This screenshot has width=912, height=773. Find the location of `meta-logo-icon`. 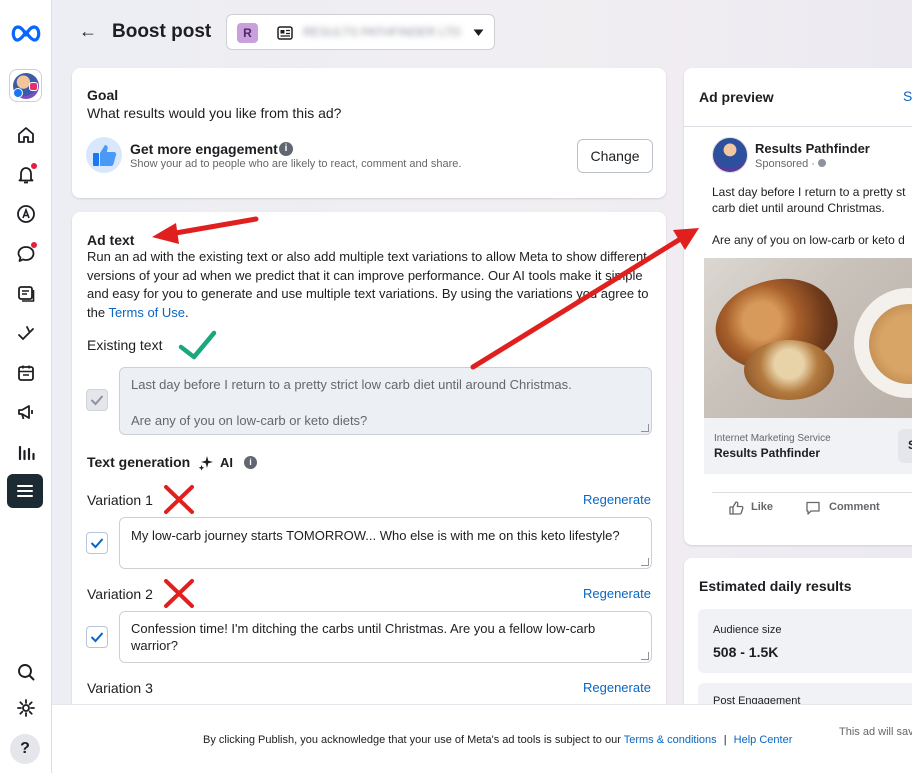

meta-logo-icon is located at coordinates (26, 33).